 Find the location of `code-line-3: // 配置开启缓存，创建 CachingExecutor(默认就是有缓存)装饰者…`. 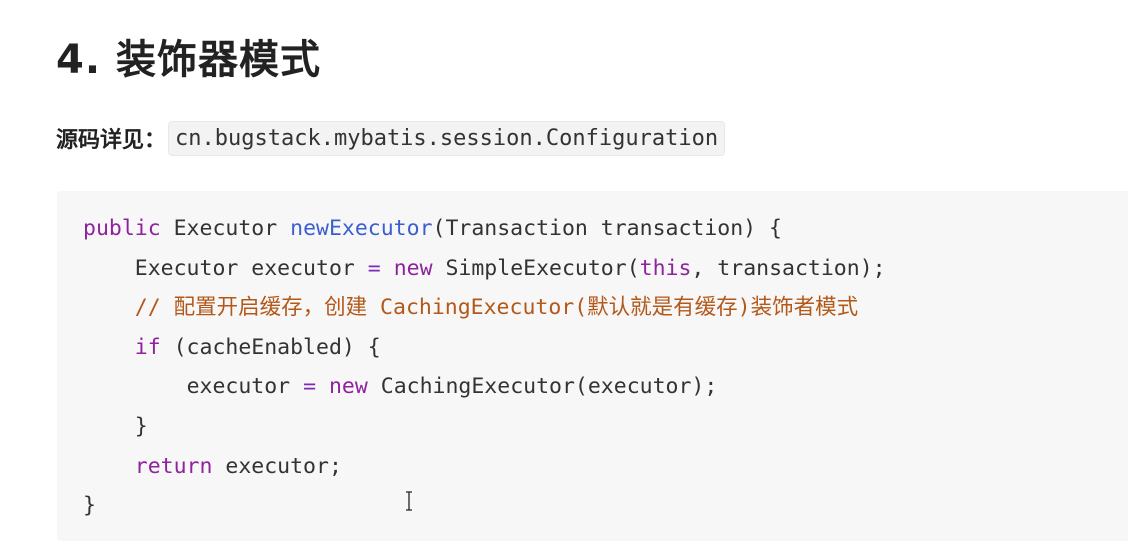

code-line-3: // 配置开启缓存，创建 CachingExecutor(默认就是有缓存)装饰者… is located at coordinates (605, 308).